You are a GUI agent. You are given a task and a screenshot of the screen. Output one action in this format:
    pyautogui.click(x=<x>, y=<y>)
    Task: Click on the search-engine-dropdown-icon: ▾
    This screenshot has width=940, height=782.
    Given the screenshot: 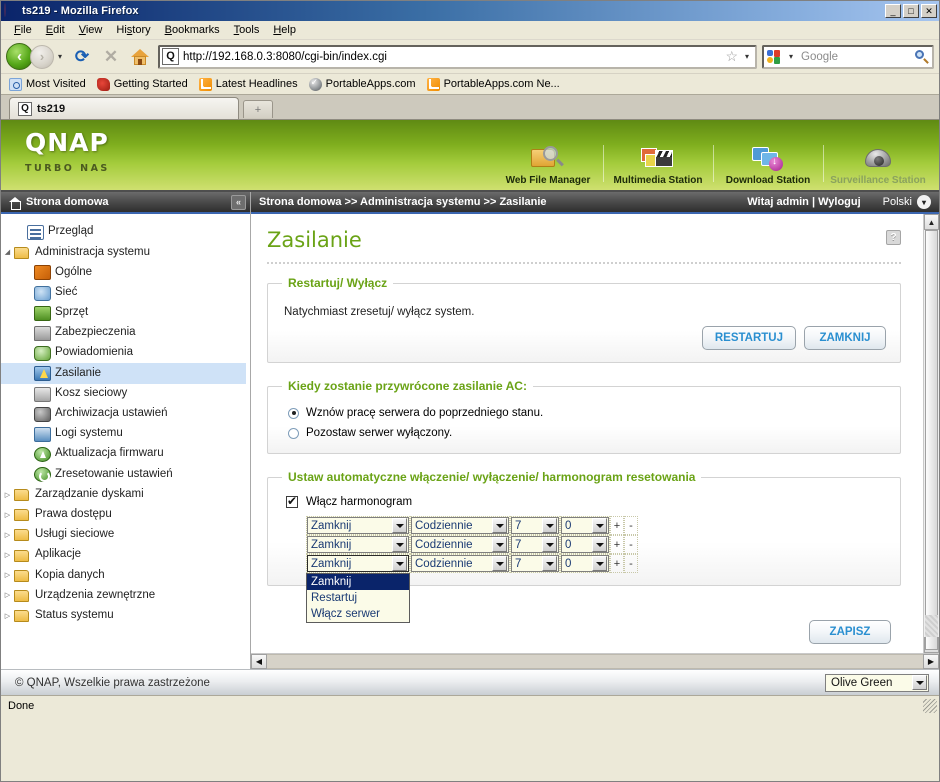 What is the action you would take?
    pyautogui.click(x=791, y=56)
    